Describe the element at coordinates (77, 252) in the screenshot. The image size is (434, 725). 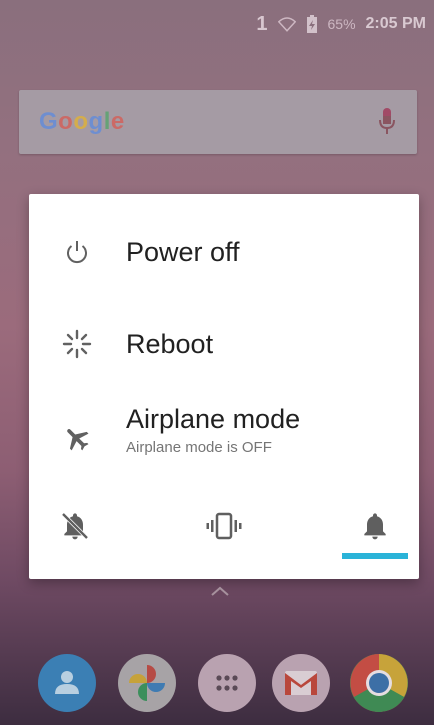
I see `power-icon` at that location.